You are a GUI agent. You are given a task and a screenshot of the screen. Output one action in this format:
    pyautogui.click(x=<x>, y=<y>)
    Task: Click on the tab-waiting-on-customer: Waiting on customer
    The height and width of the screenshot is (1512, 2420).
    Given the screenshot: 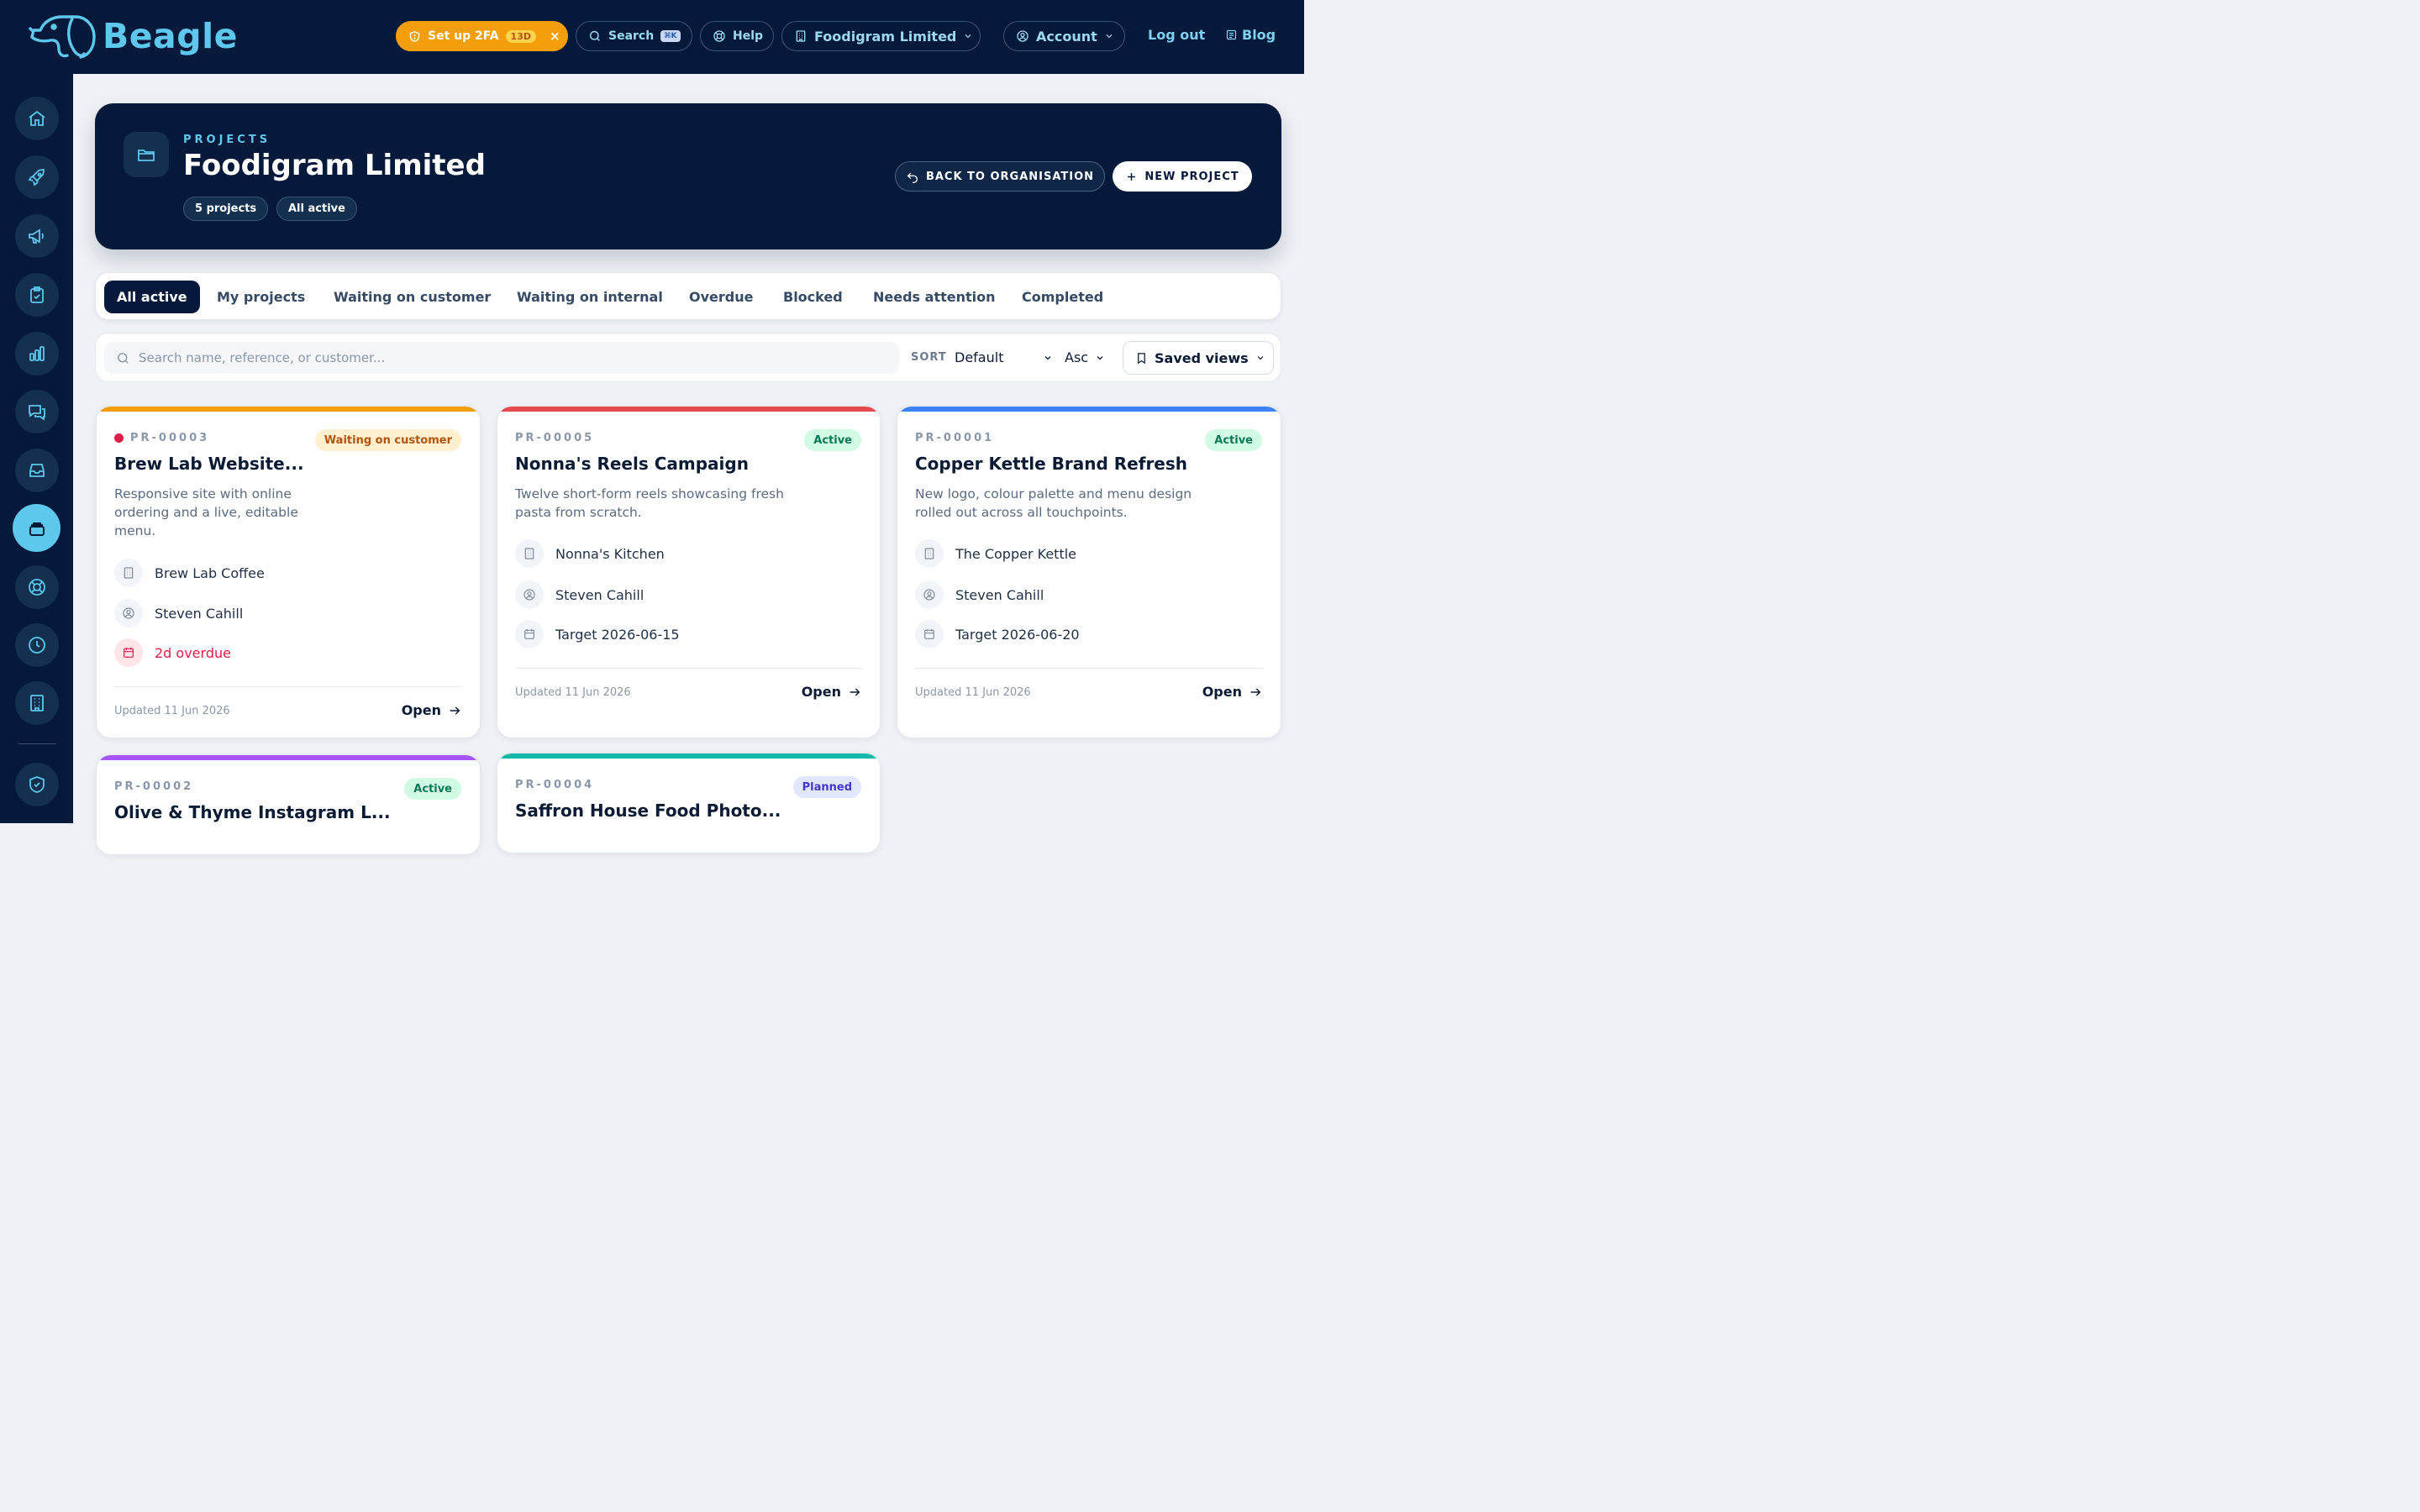 What is the action you would take?
    pyautogui.click(x=412, y=297)
    